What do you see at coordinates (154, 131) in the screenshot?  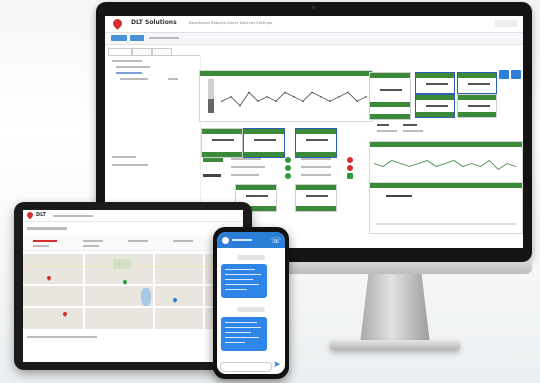 I see `device-tree` at bounding box center [154, 131].